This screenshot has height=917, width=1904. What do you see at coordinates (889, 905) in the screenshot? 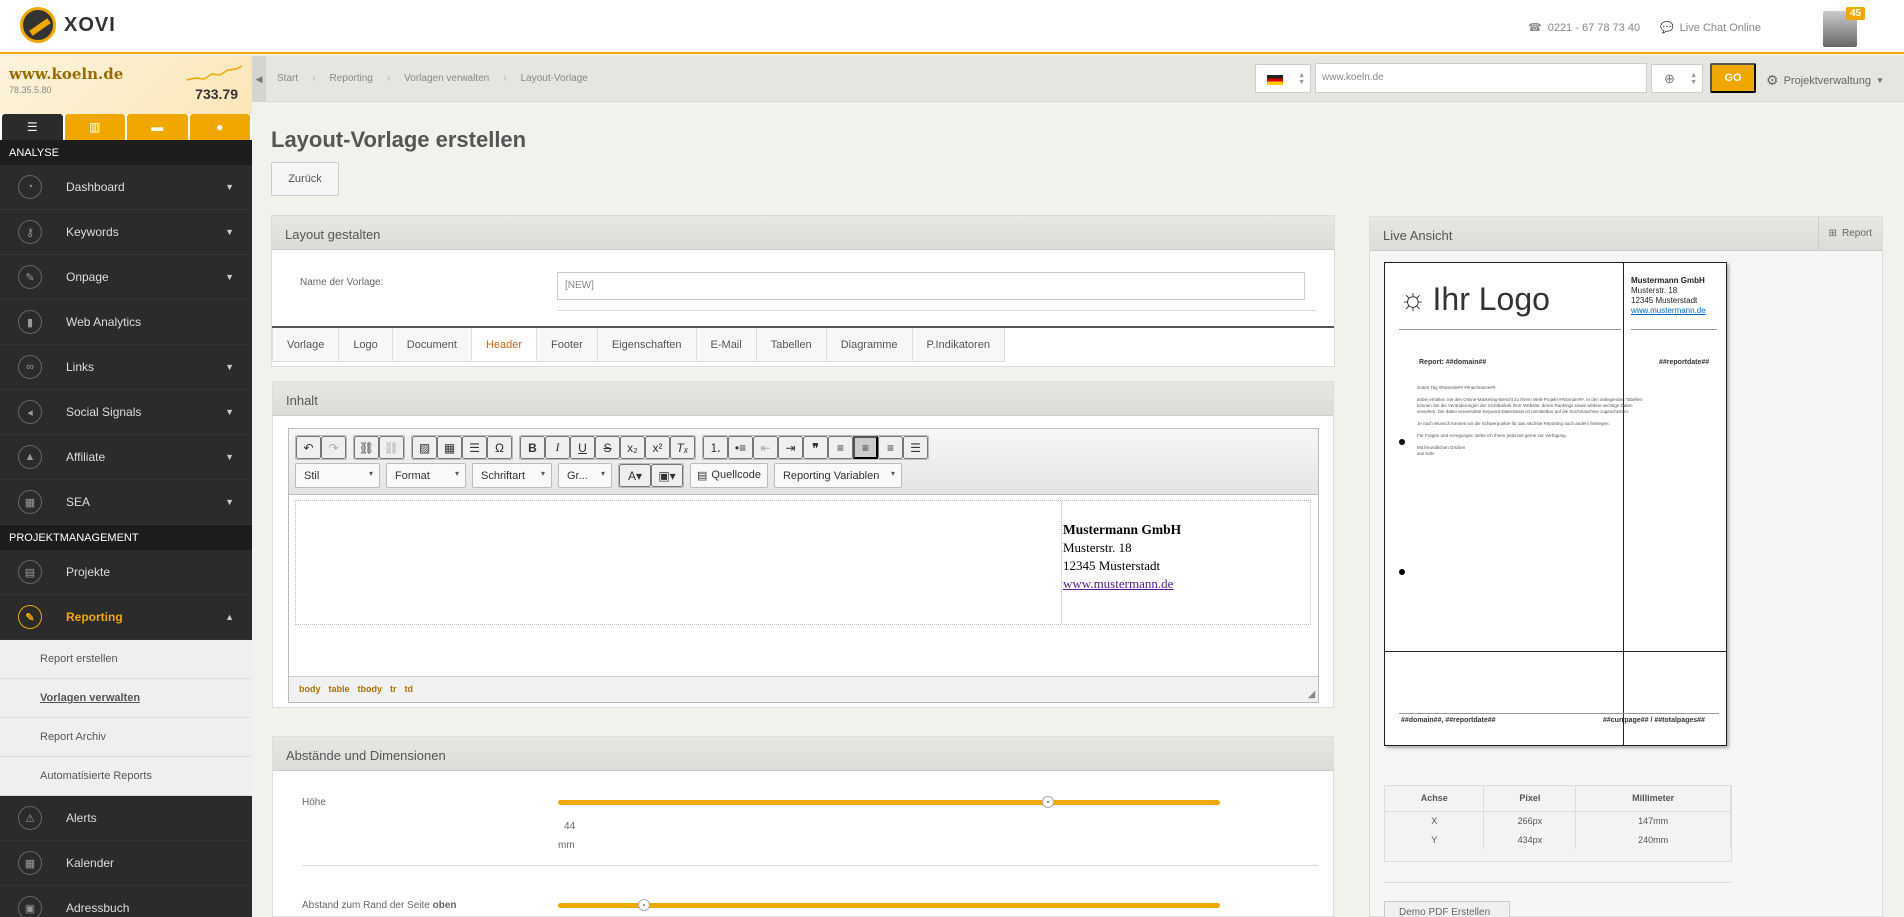
I see `abstand-slider` at bounding box center [889, 905].